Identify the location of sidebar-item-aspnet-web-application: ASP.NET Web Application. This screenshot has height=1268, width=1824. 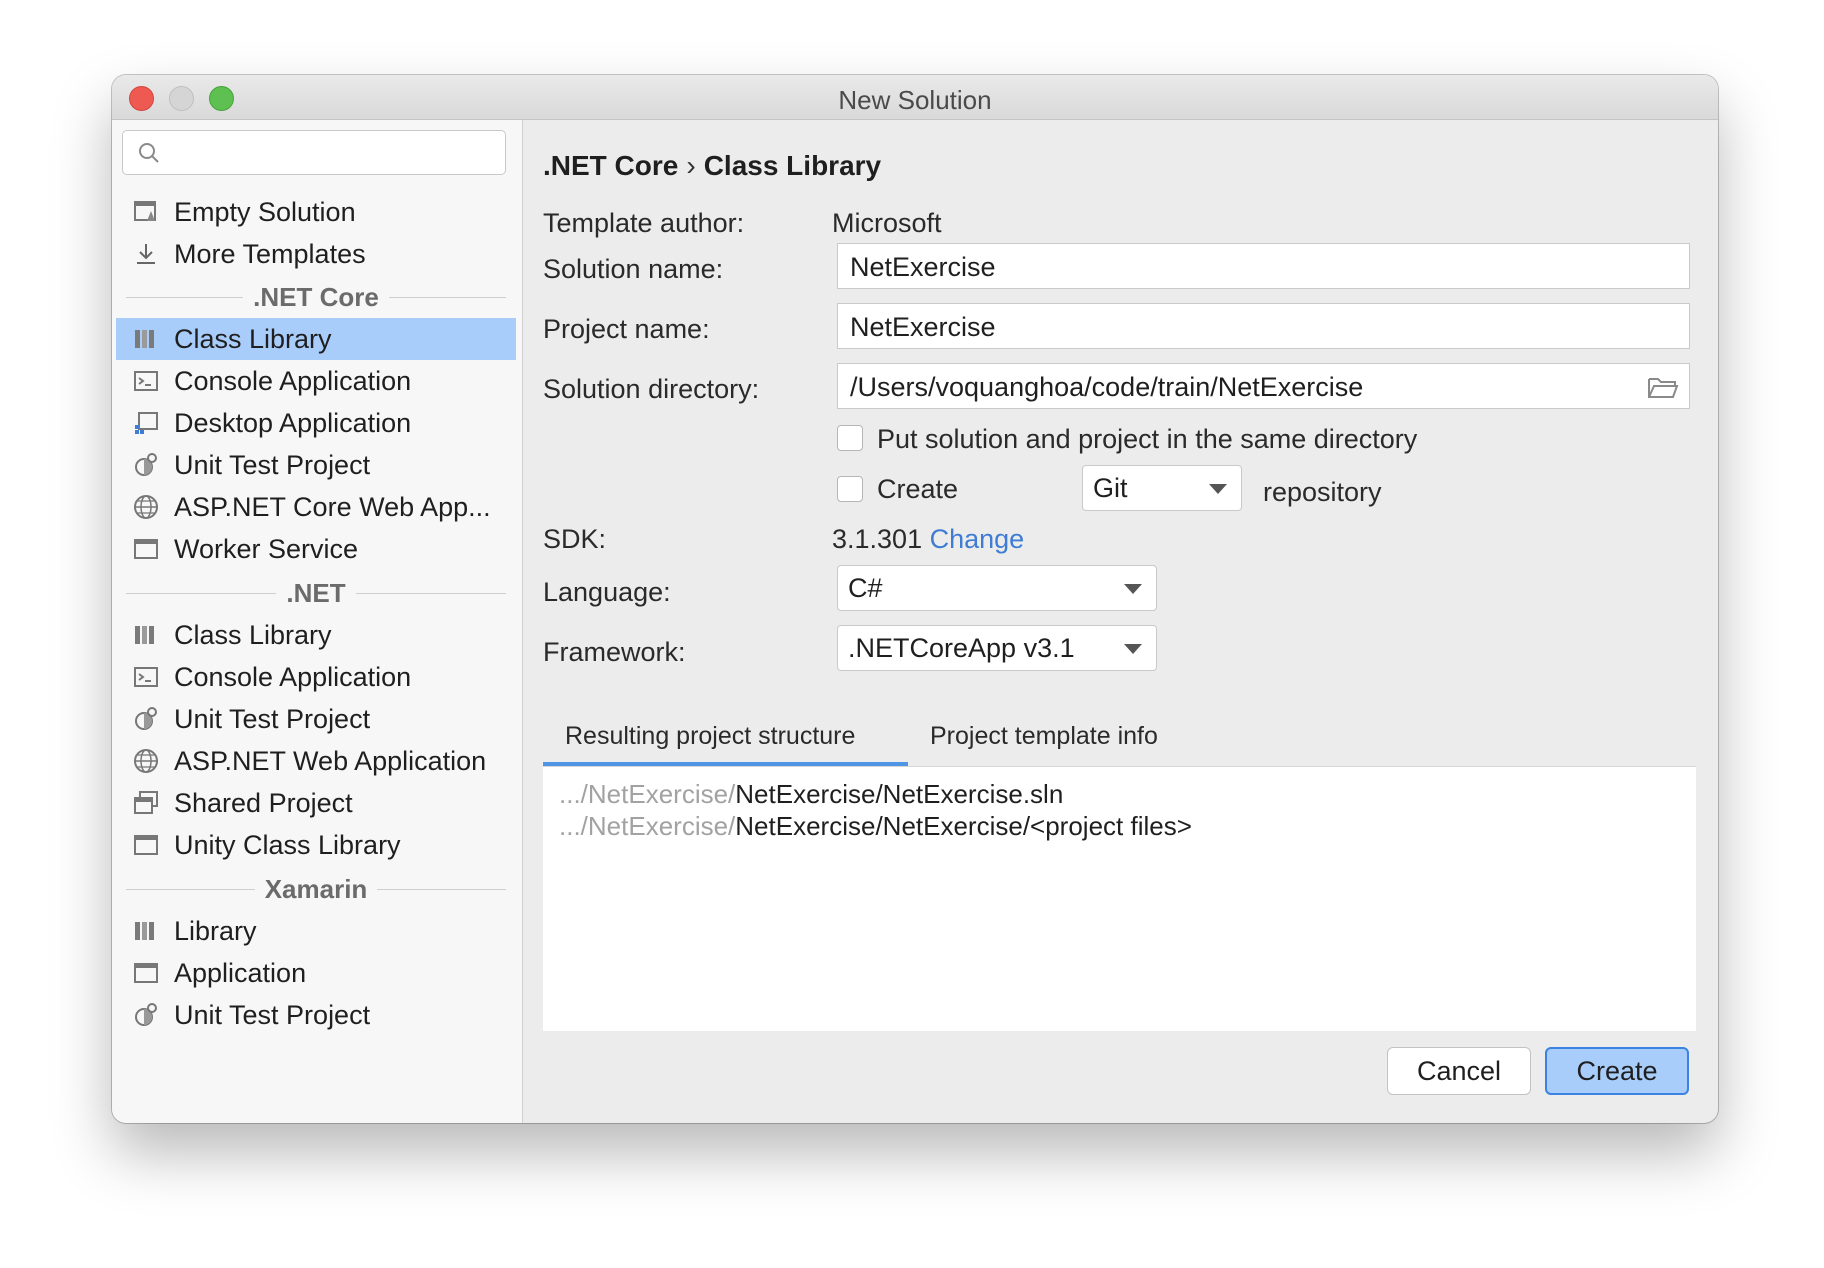
(316, 761).